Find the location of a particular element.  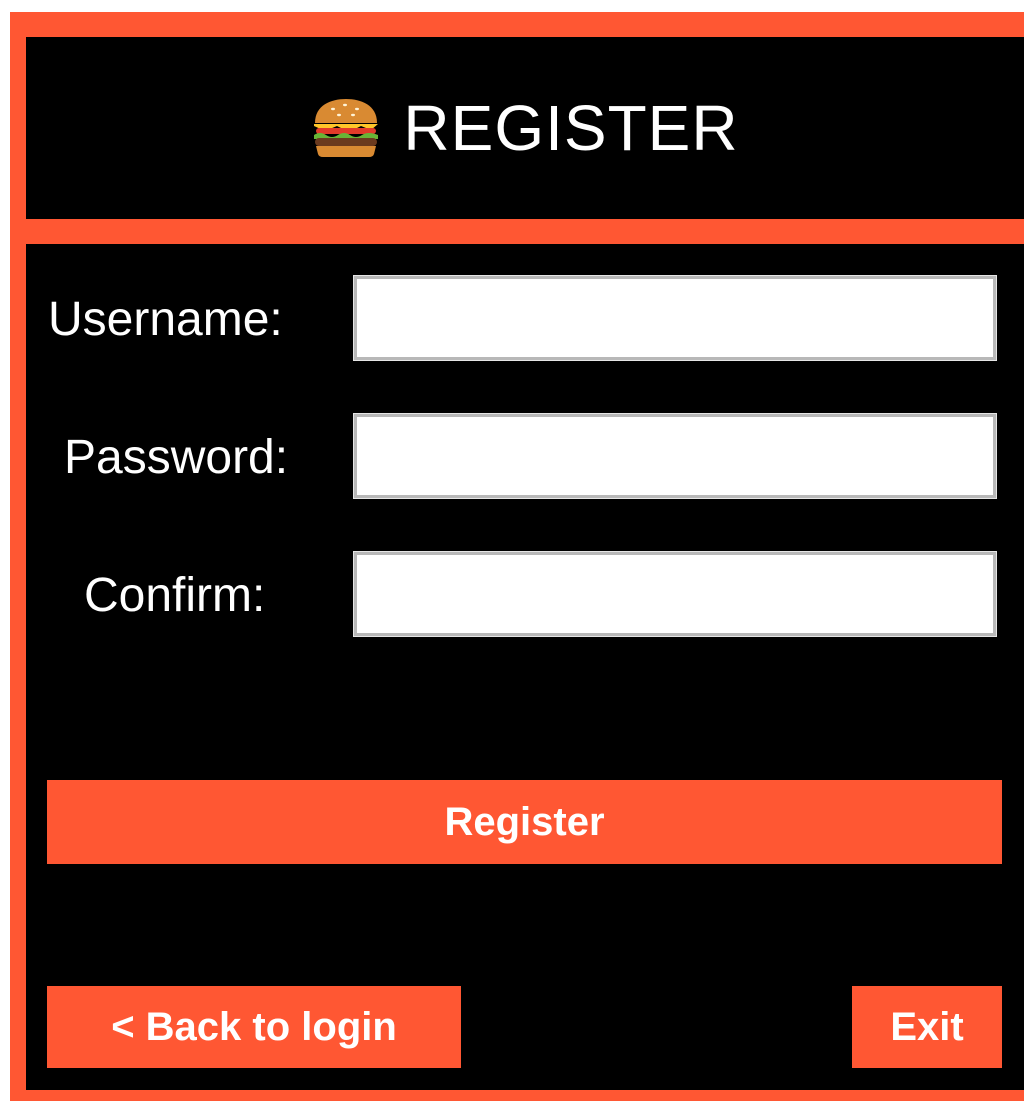

page-title: REGISTER is located at coordinates (571, 128).